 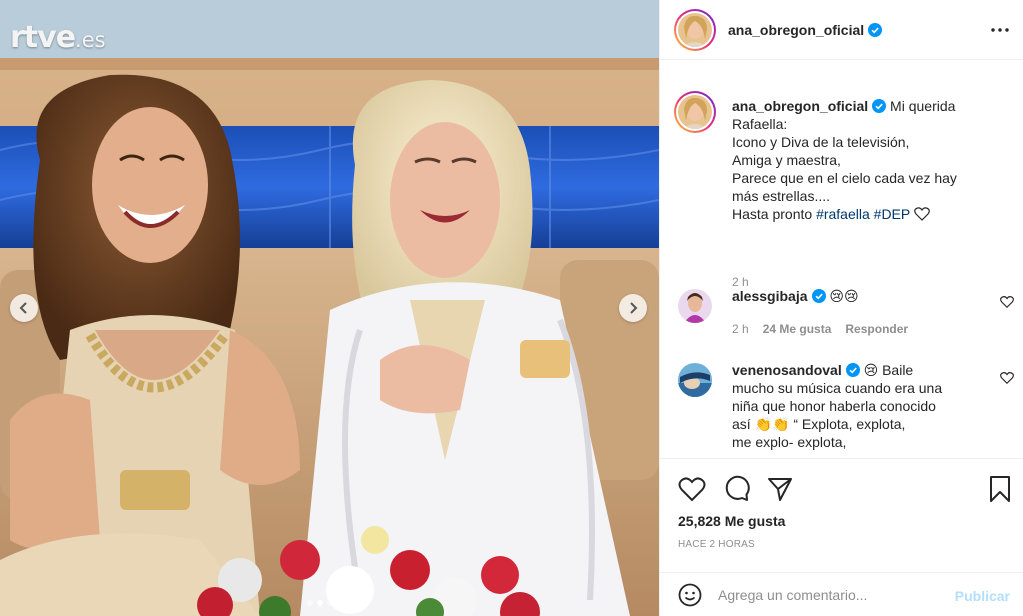 I want to click on publish-button: Publicar, so click(x=982, y=596).